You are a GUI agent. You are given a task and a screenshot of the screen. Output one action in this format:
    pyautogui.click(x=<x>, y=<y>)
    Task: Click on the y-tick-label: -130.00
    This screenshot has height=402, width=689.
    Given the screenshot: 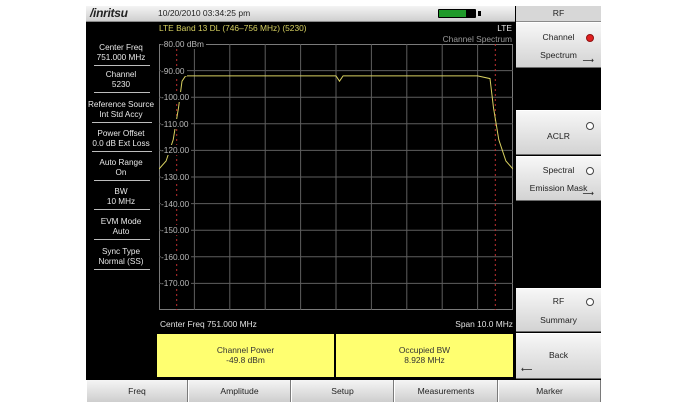 What is the action you would take?
    pyautogui.click(x=176, y=177)
    